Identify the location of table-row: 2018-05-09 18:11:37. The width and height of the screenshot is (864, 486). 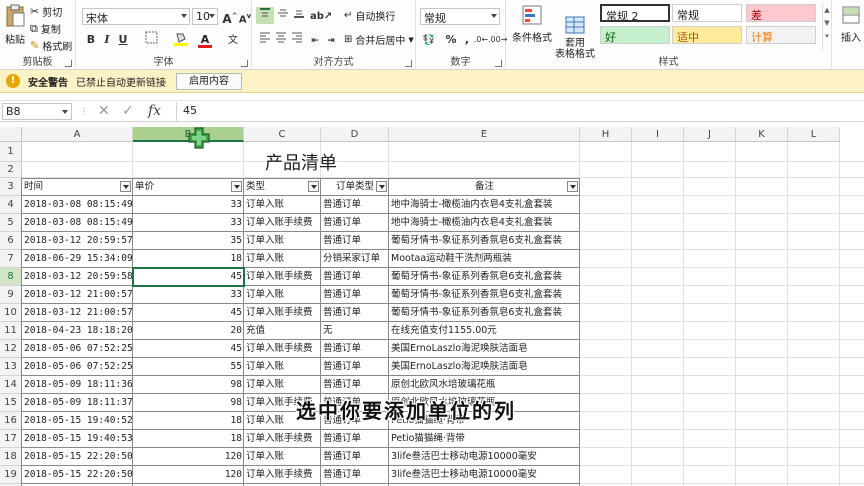
(77, 403).